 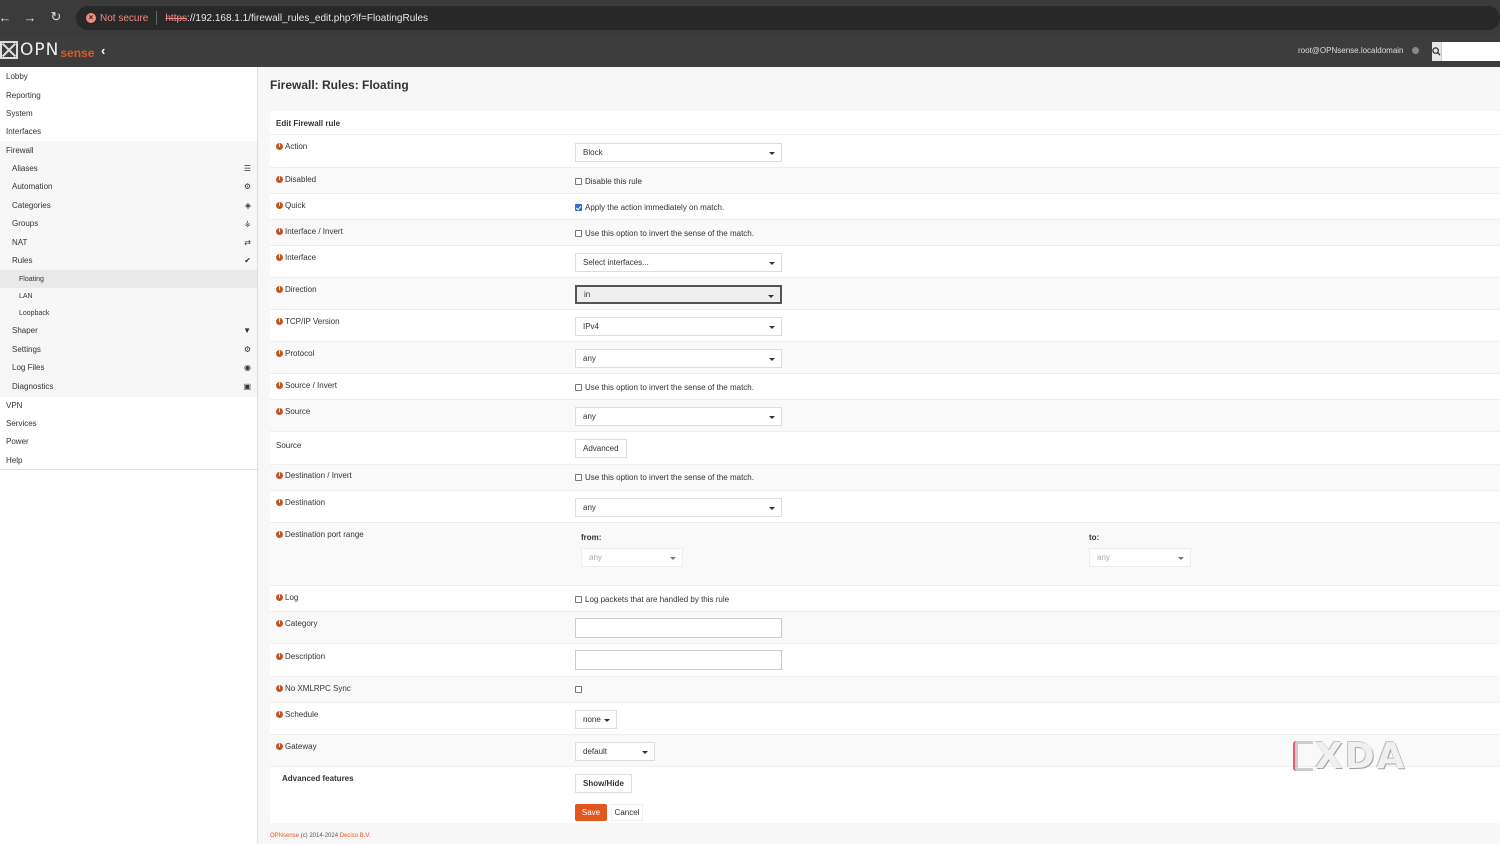 What do you see at coordinates (678, 660) in the screenshot?
I see `description-input` at bounding box center [678, 660].